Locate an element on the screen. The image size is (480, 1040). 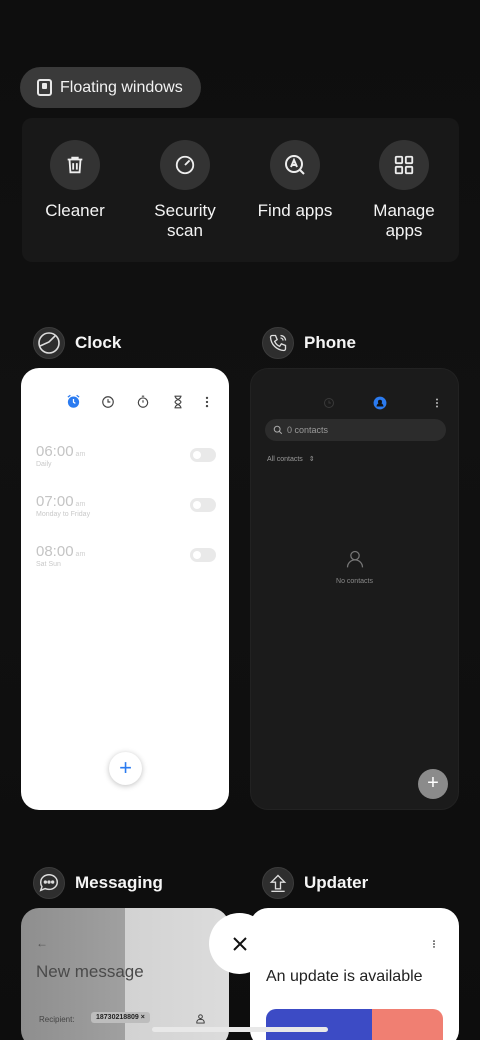
contacts-filter-label: All contacts is located at coordinates (285, 459).